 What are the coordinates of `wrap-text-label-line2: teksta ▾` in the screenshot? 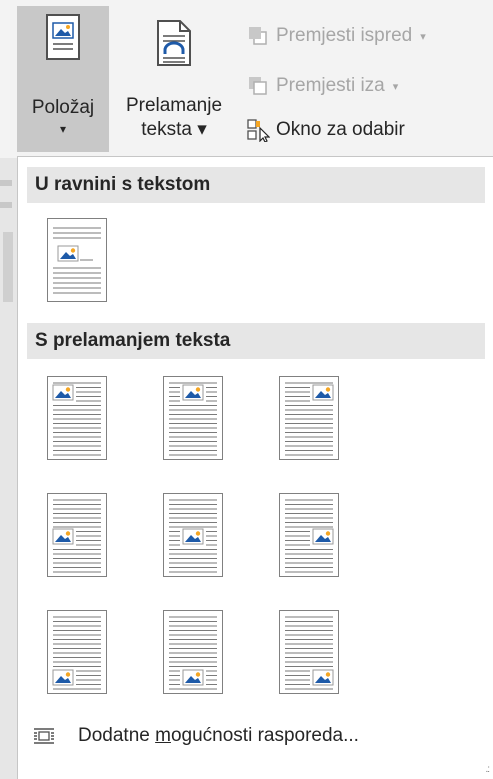 It's located at (174, 129).